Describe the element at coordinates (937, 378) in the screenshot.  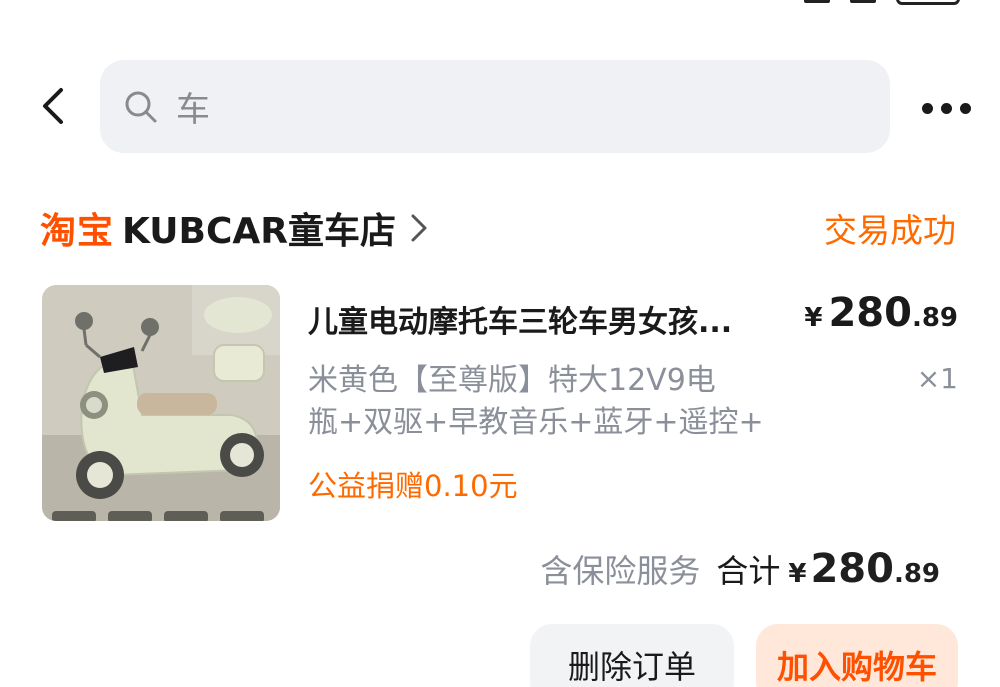
I see `product-quantity: ×1` at that location.